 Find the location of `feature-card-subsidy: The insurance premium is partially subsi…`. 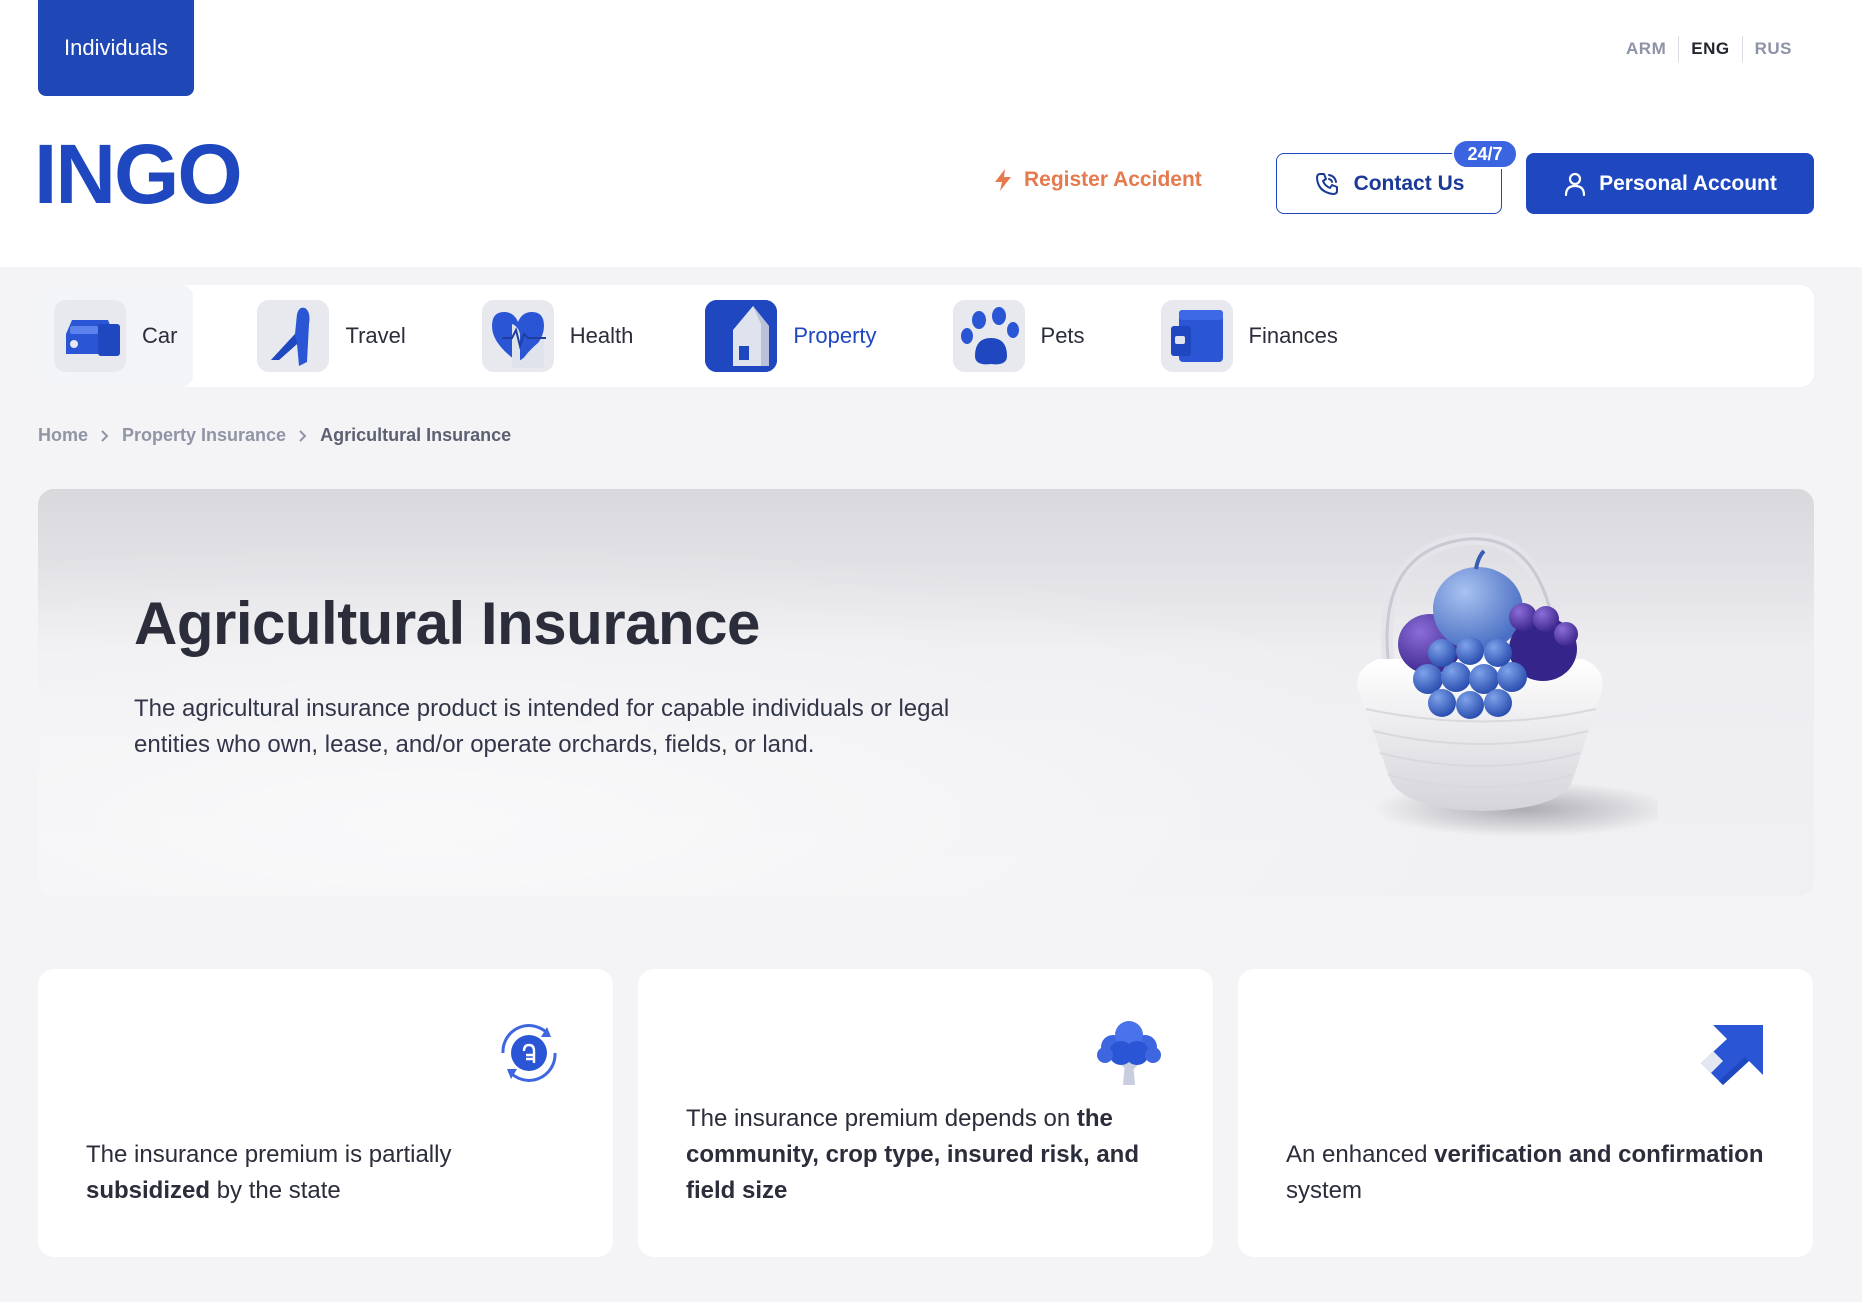

feature-card-subsidy: The insurance premium is partially subsi… is located at coordinates (325, 1113).